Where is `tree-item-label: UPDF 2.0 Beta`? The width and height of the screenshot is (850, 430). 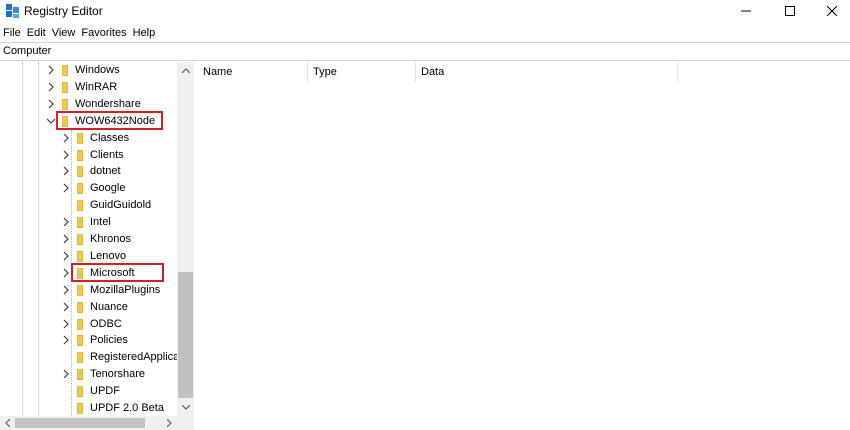
tree-item-label: UPDF 2.0 Beta is located at coordinates (127, 408).